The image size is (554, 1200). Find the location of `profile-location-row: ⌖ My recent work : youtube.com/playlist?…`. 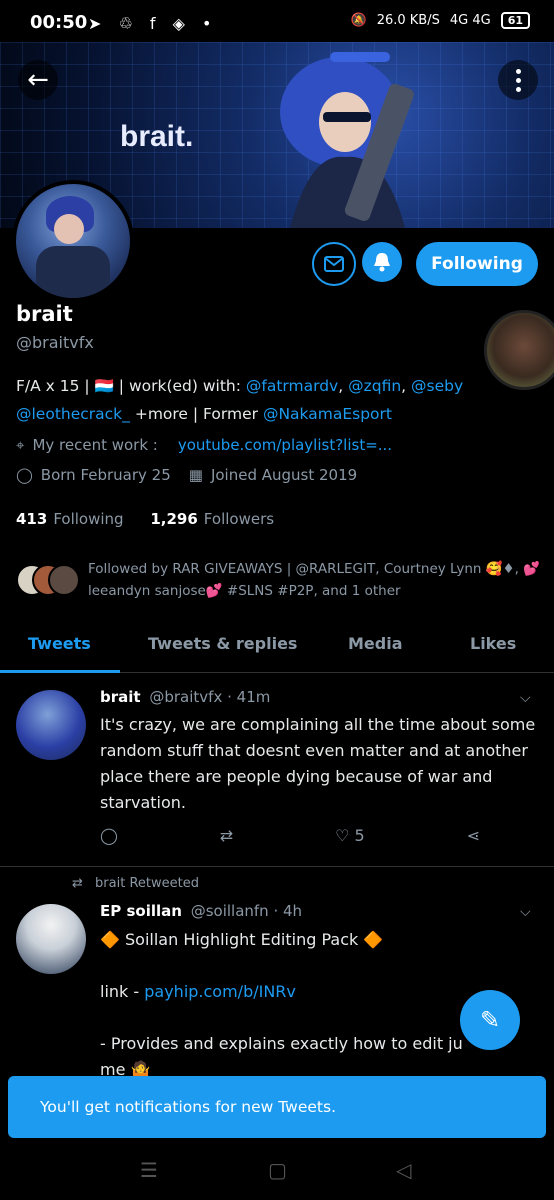

profile-location-row: ⌖ My recent work : youtube.com/playlist?… is located at coordinates (204, 445).